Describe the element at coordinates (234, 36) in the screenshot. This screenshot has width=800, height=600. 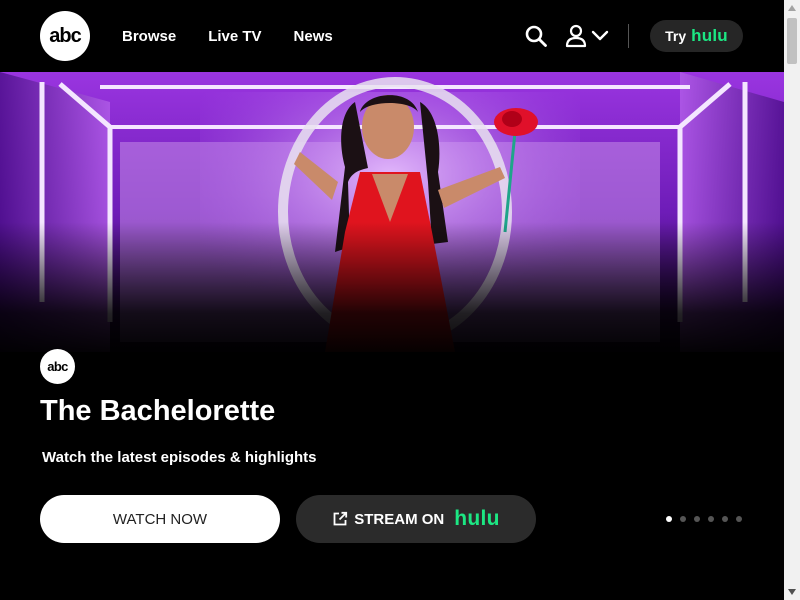
I see `nav-live-tv: Live TV` at that location.